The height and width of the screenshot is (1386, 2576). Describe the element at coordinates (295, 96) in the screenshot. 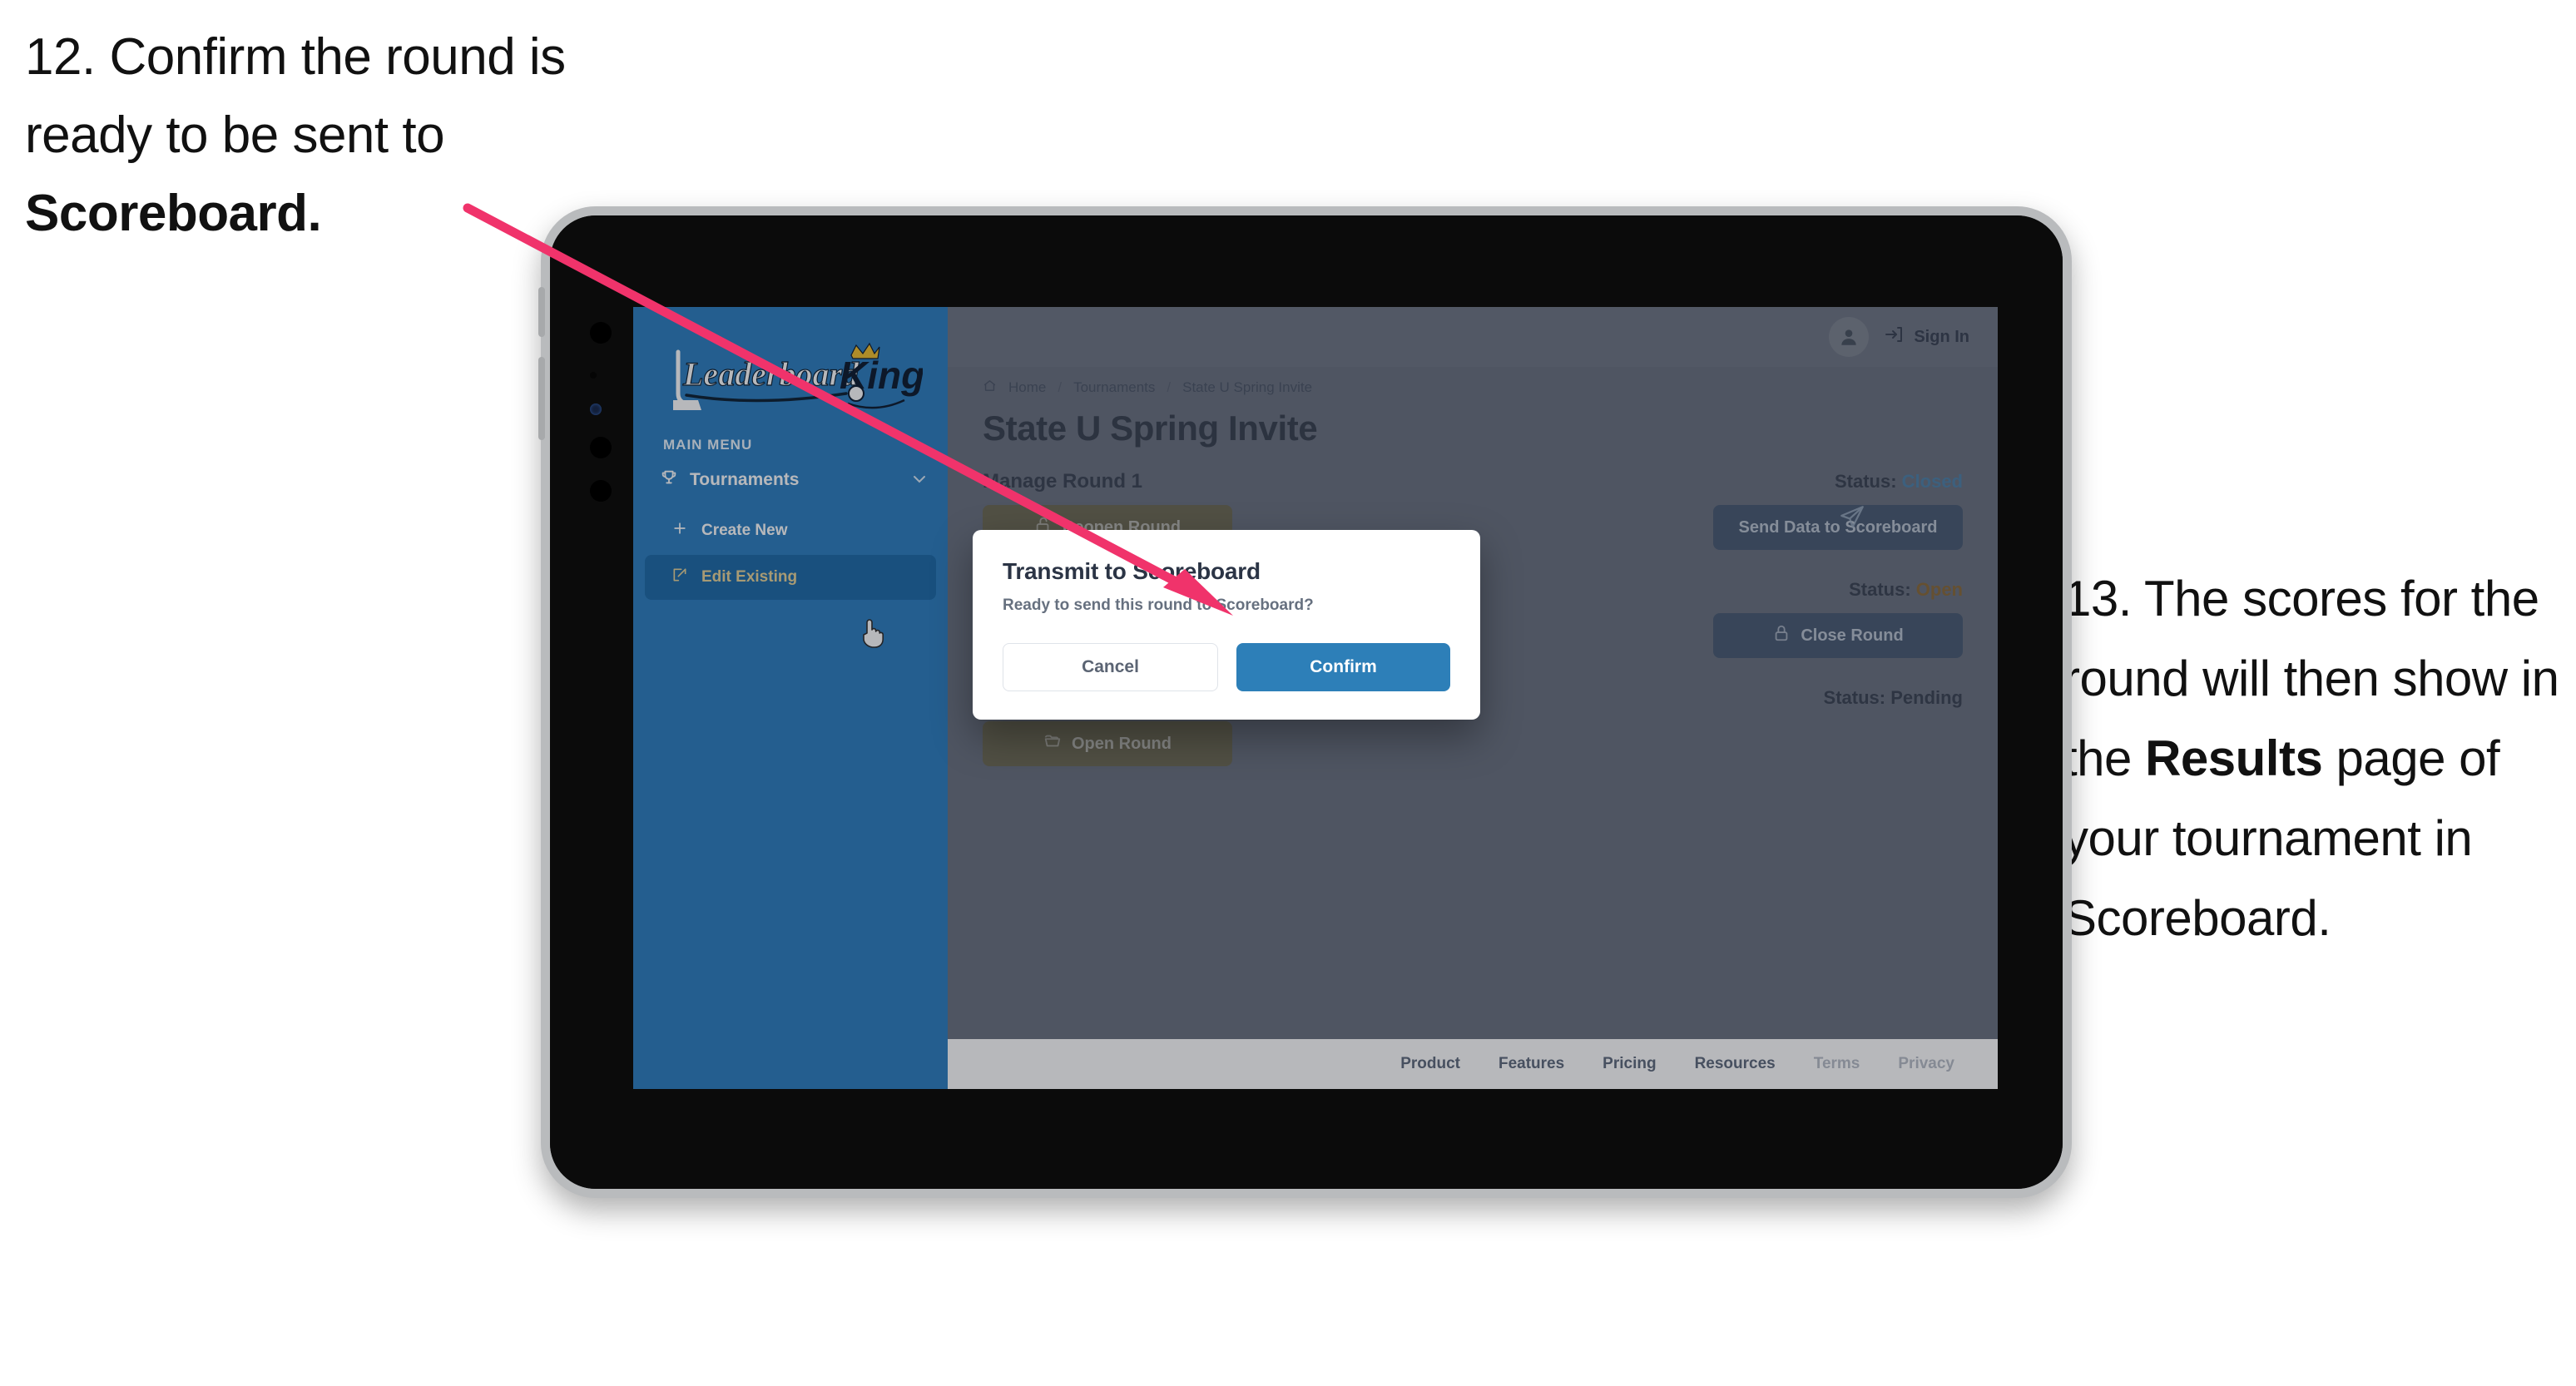

I see `annotation-step-12-text: Confirm the round is ready to be sent to` at that location.